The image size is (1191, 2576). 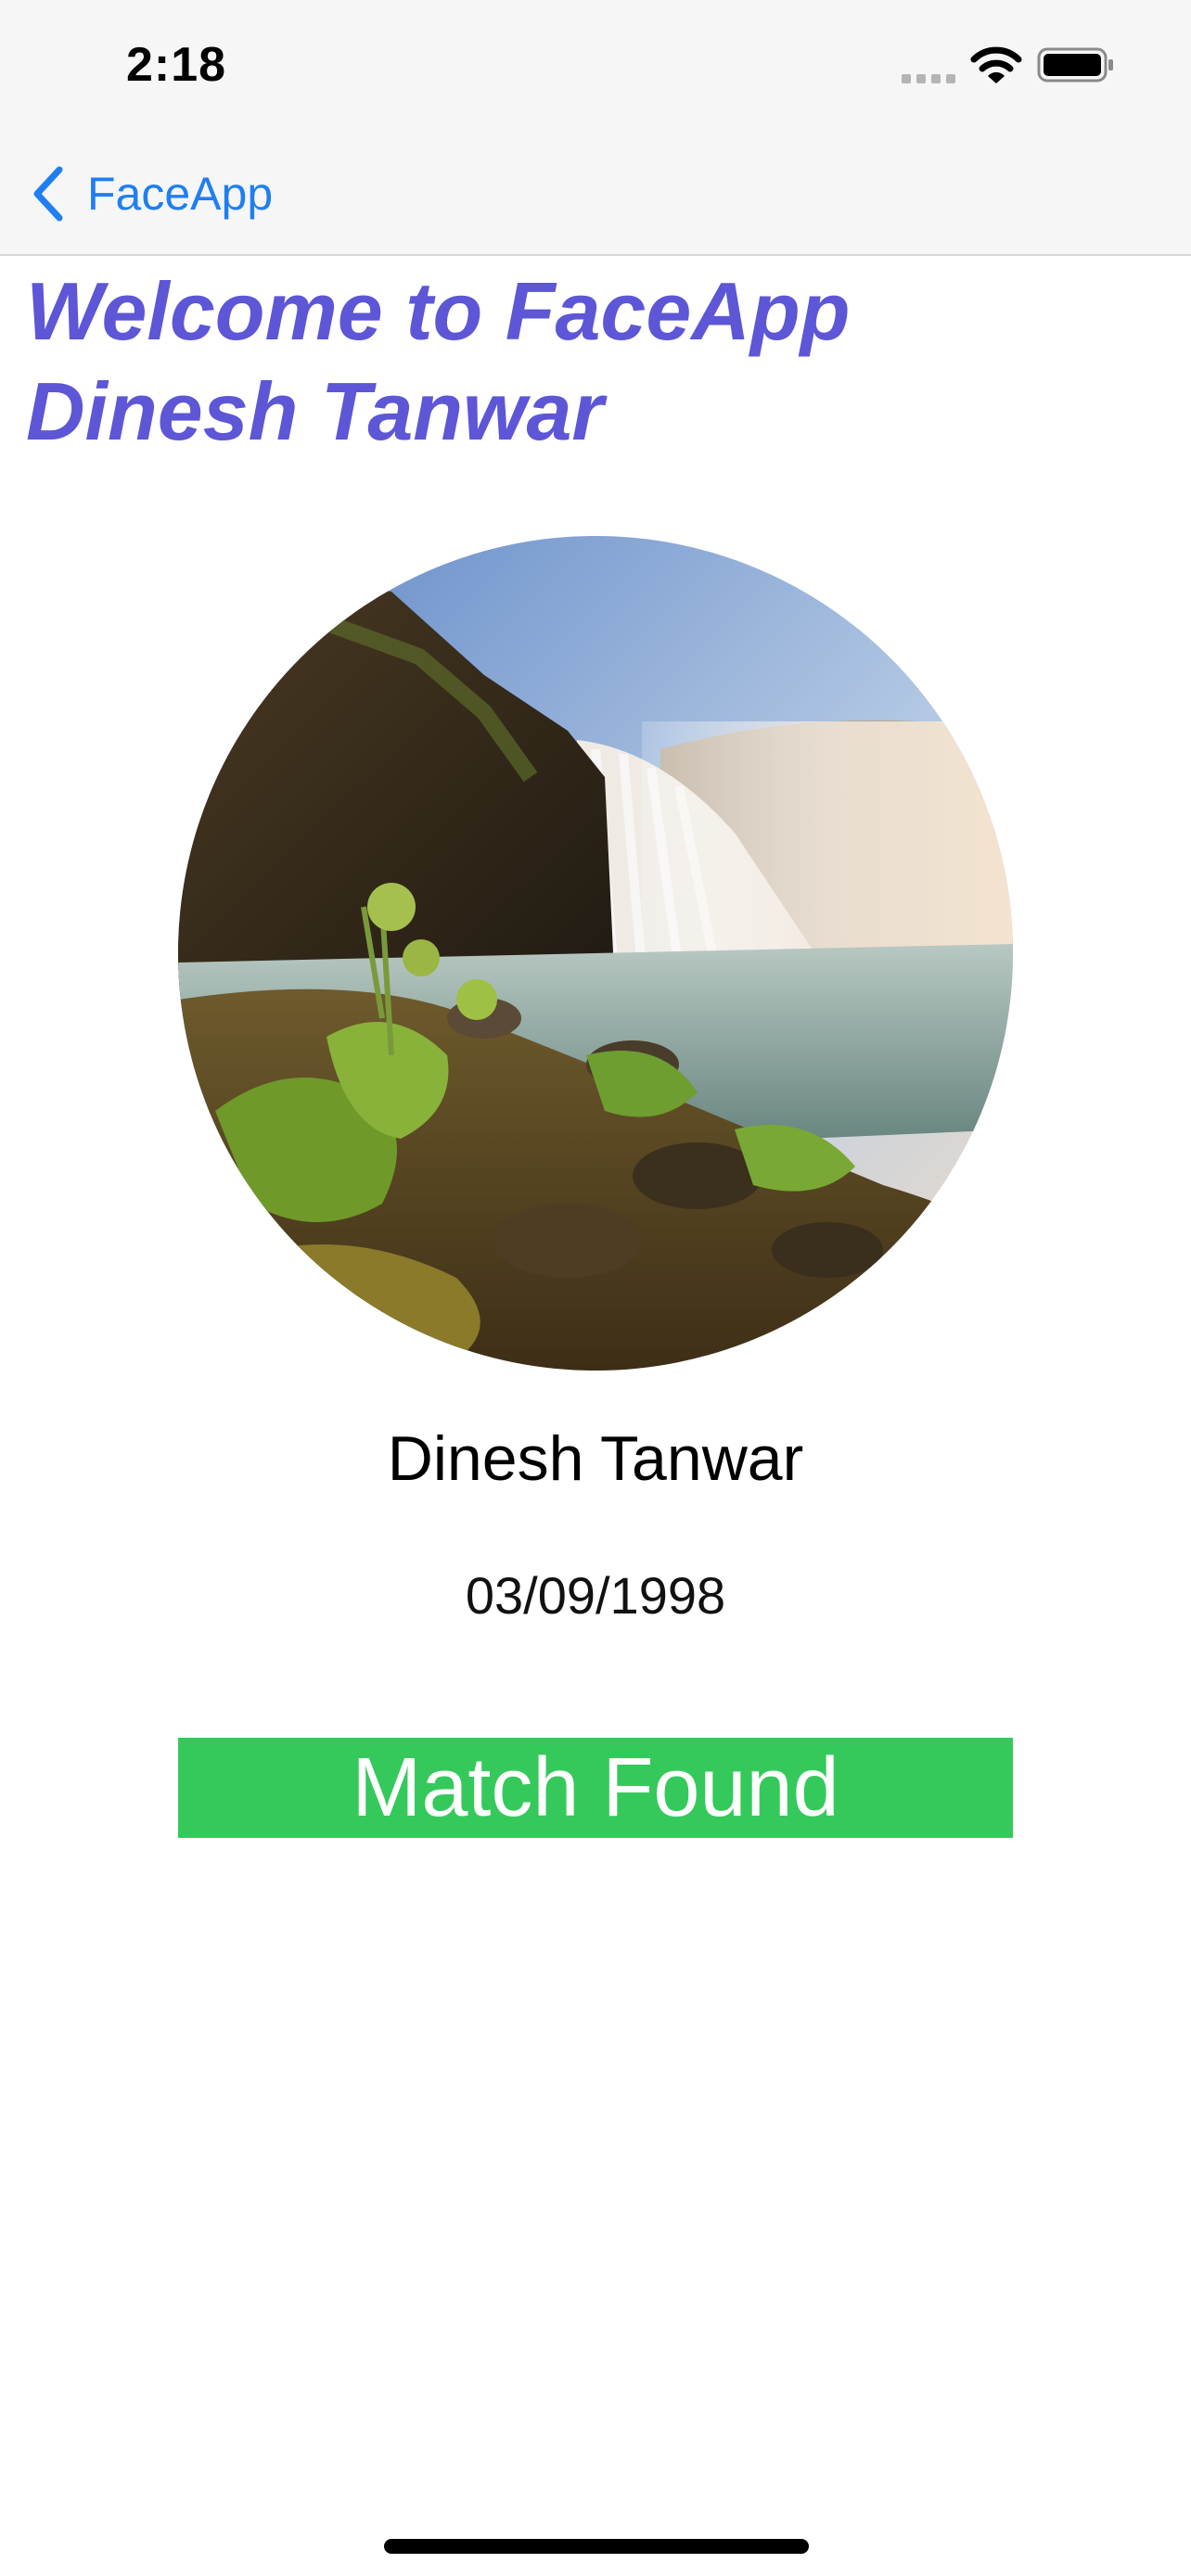 I want to click on welcome-line-1: Welcome to FaceApp, so click(x=438, y=311).